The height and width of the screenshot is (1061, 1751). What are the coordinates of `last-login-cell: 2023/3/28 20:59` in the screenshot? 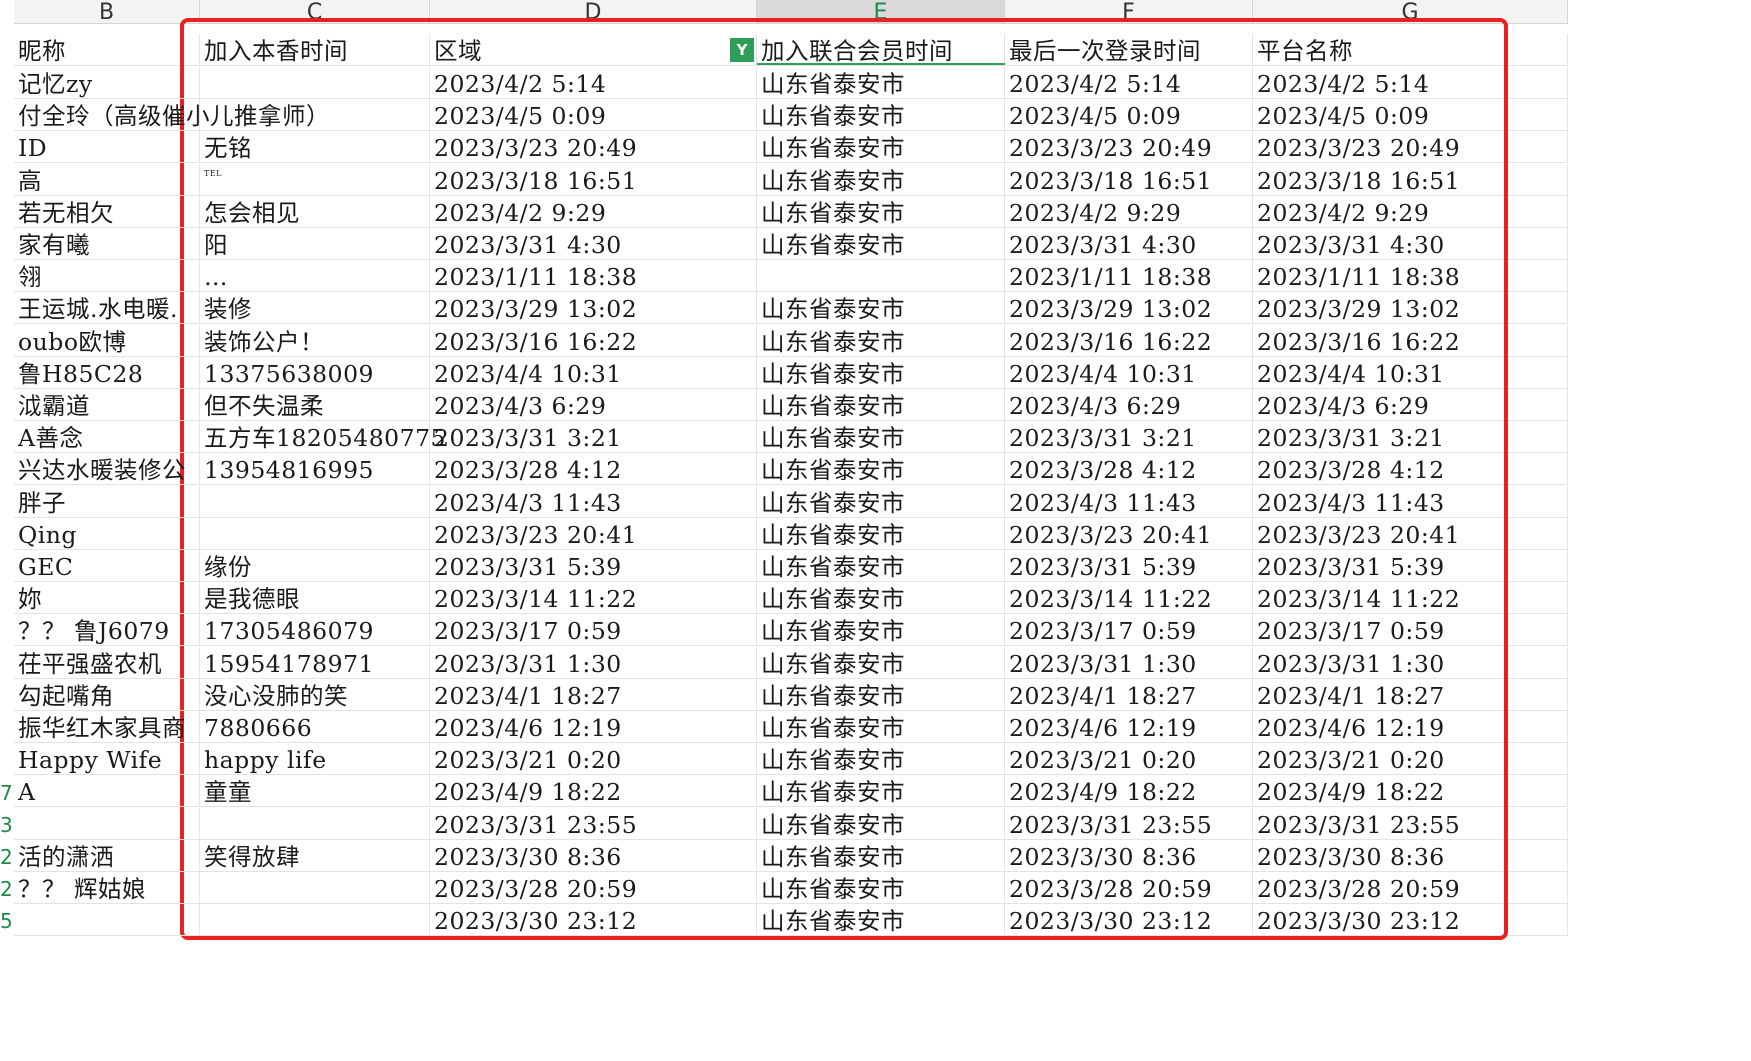 It's located at (1129, 888).